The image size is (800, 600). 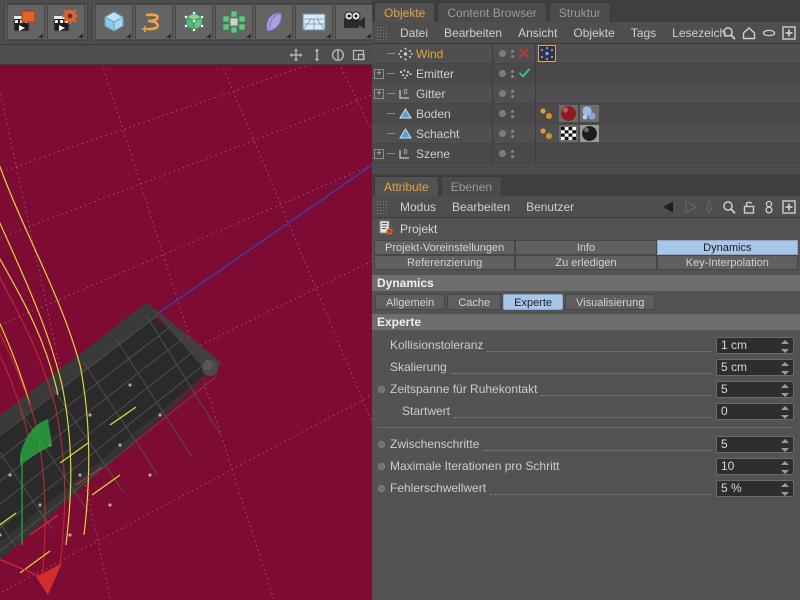 I want to click on subtab-cache: Cache, so click(x=474, y=302).